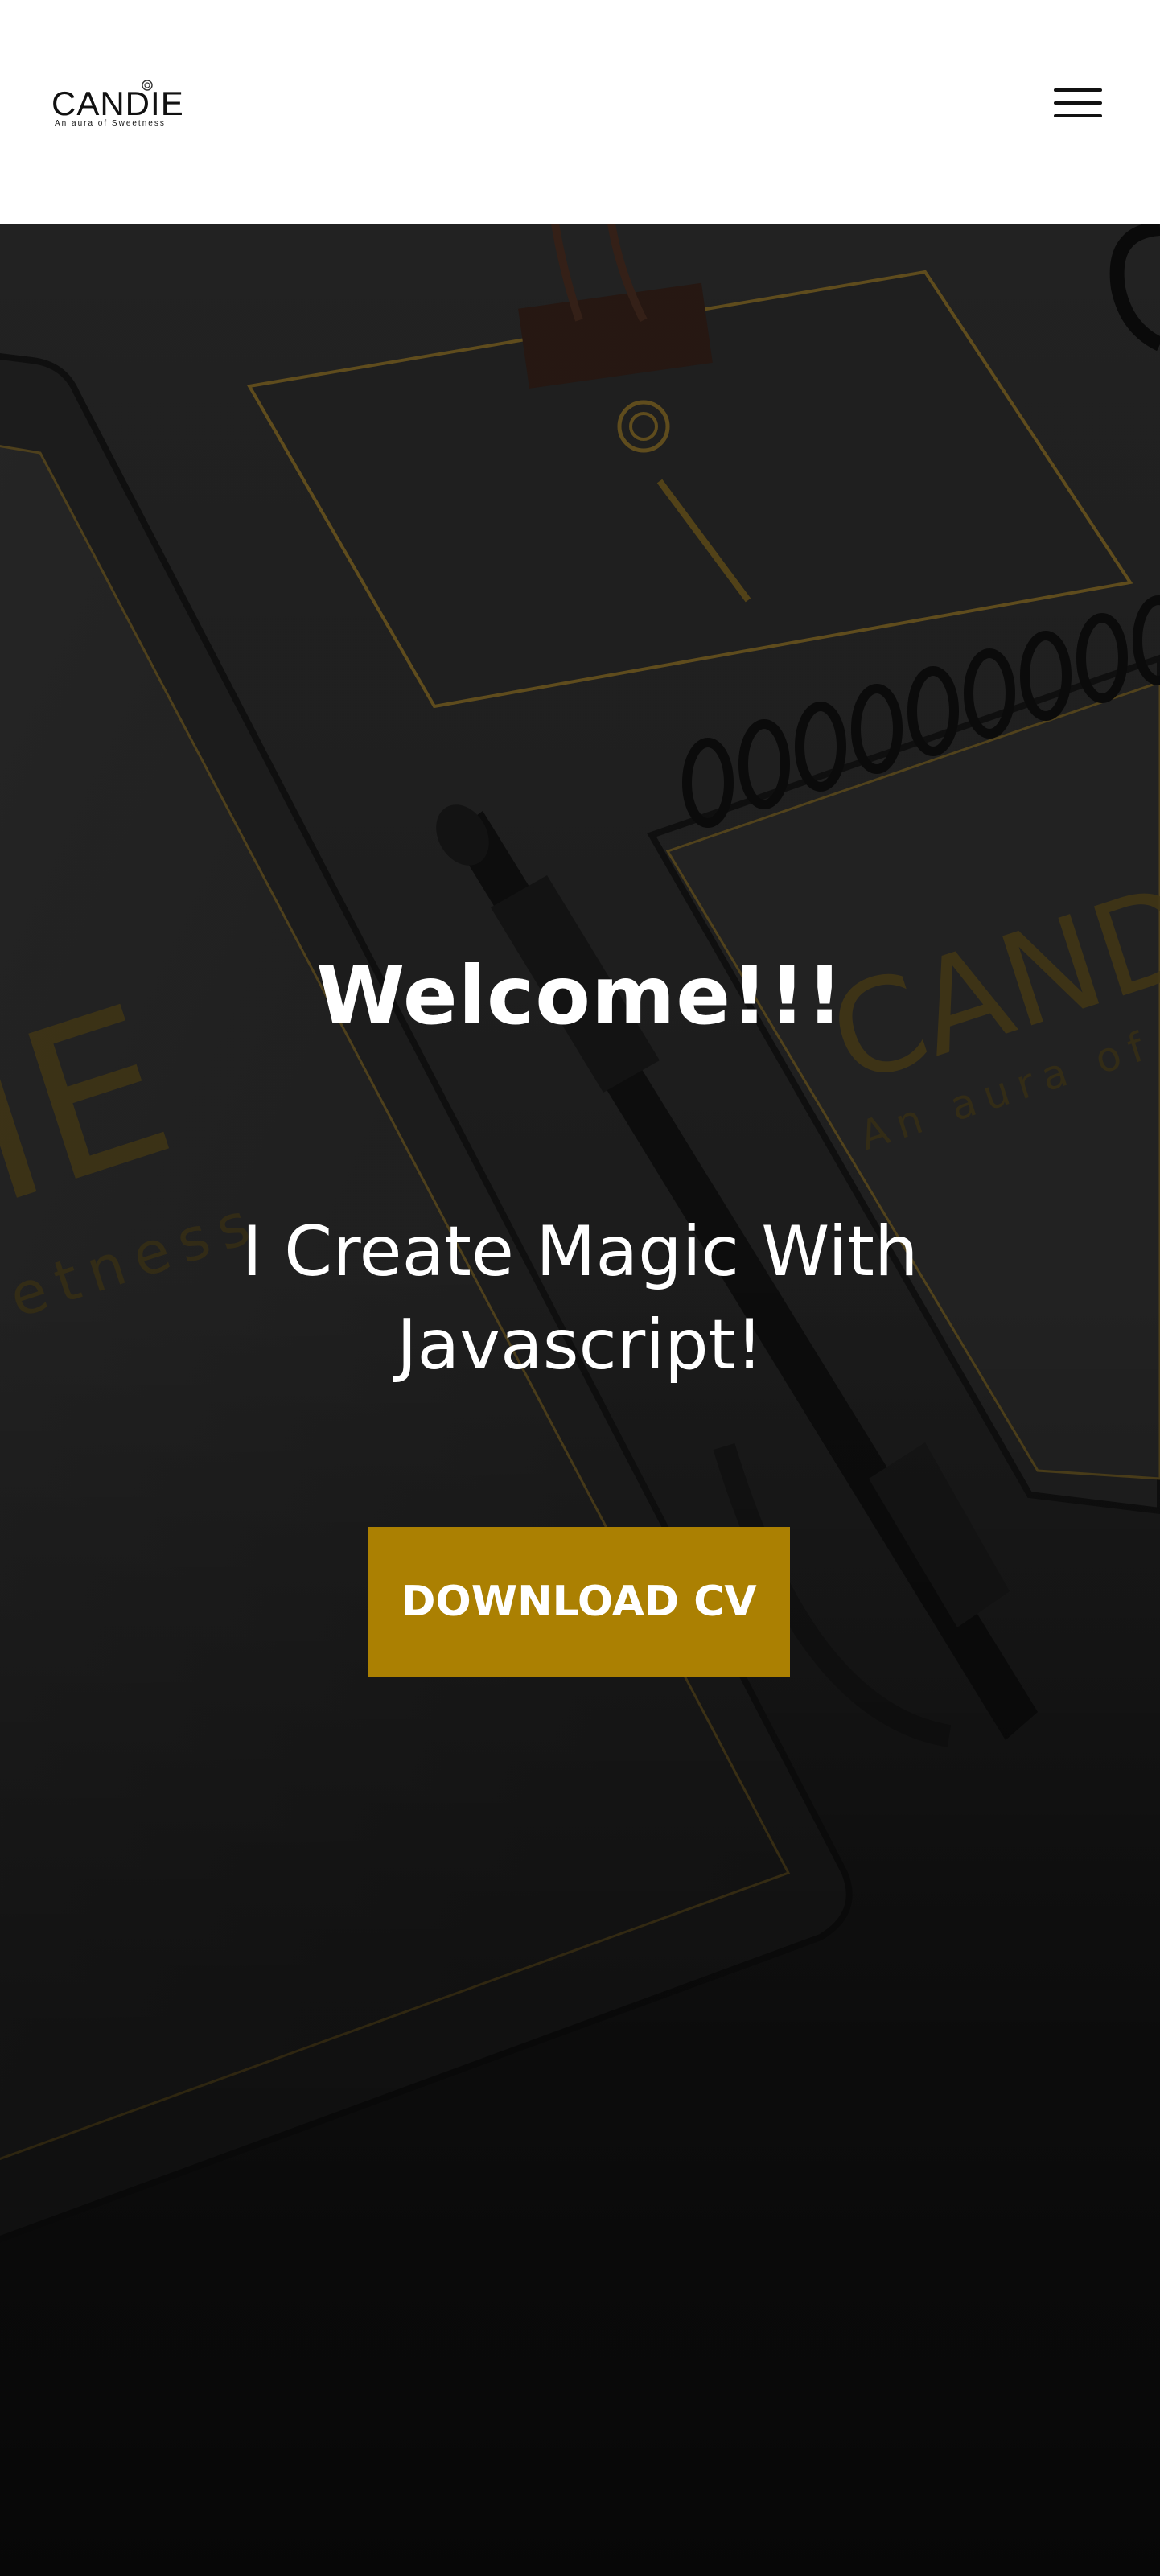 The image size is (1160, 2576). What do you see at coordinates (147, 85) in the screenshot?
I see `logo-swirl-icon` at bounding box center [147, 85].